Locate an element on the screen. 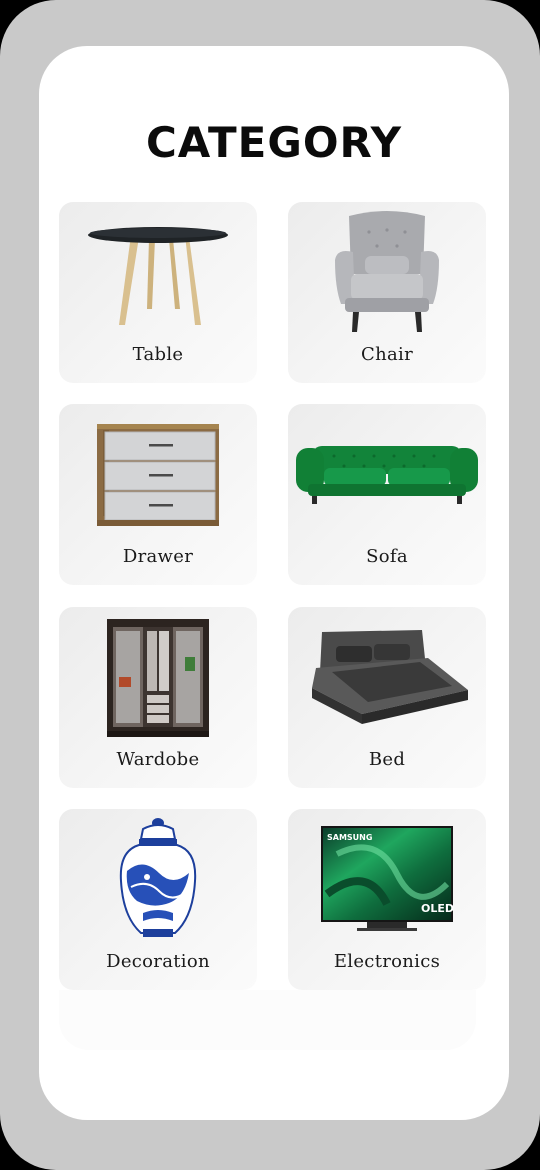 Image resolution: width=540 pixels, height=1170 pixels. category-card-decoration: Decoration is located at coordinates (158, 899).